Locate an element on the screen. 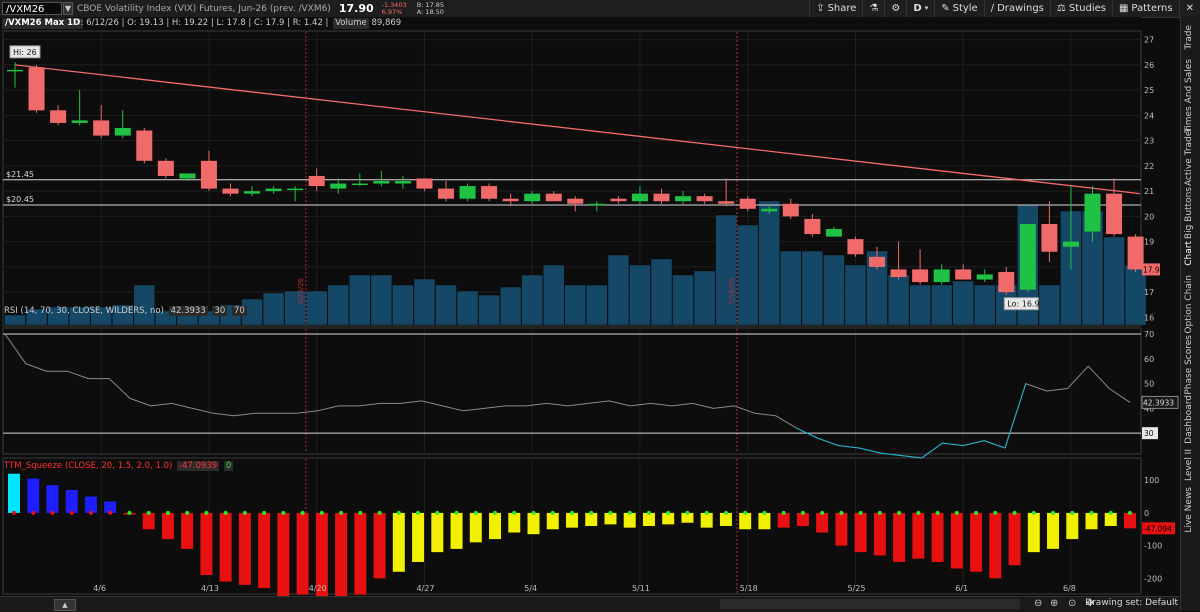 This screenshot has height=612, width=1200. close-button: ✕ is located at coordinates (1189, 8).